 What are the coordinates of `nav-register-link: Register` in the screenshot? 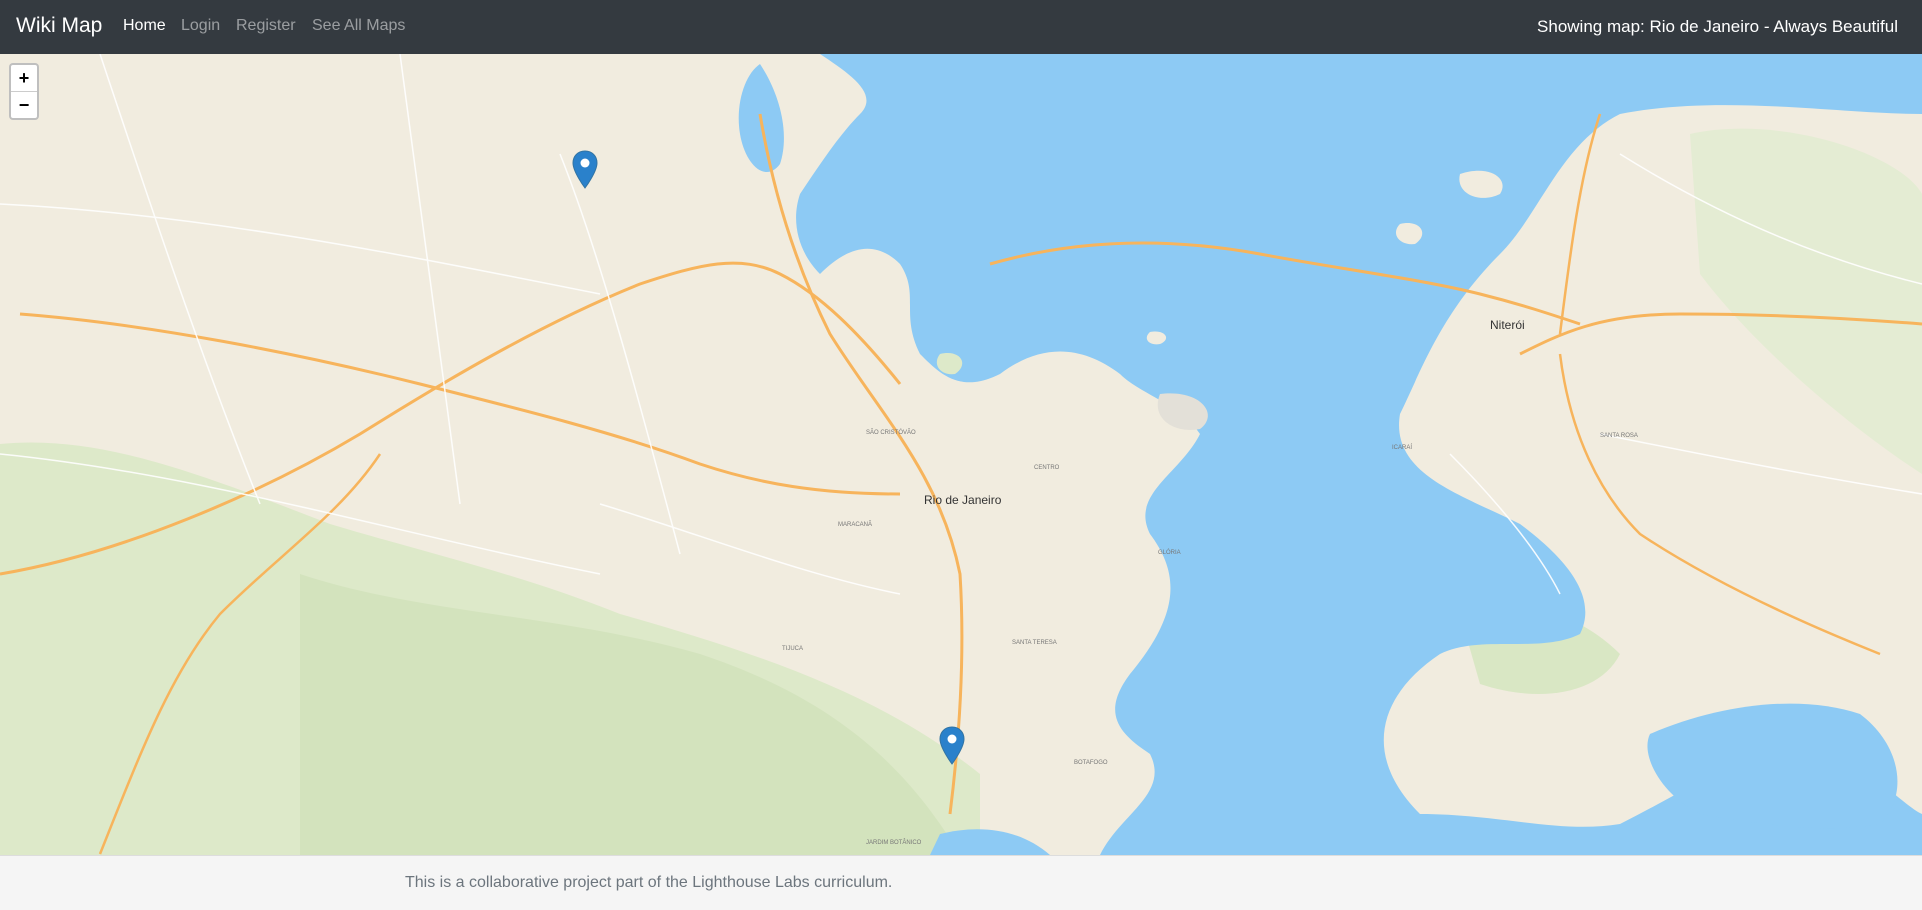 It's located at (266, 26).